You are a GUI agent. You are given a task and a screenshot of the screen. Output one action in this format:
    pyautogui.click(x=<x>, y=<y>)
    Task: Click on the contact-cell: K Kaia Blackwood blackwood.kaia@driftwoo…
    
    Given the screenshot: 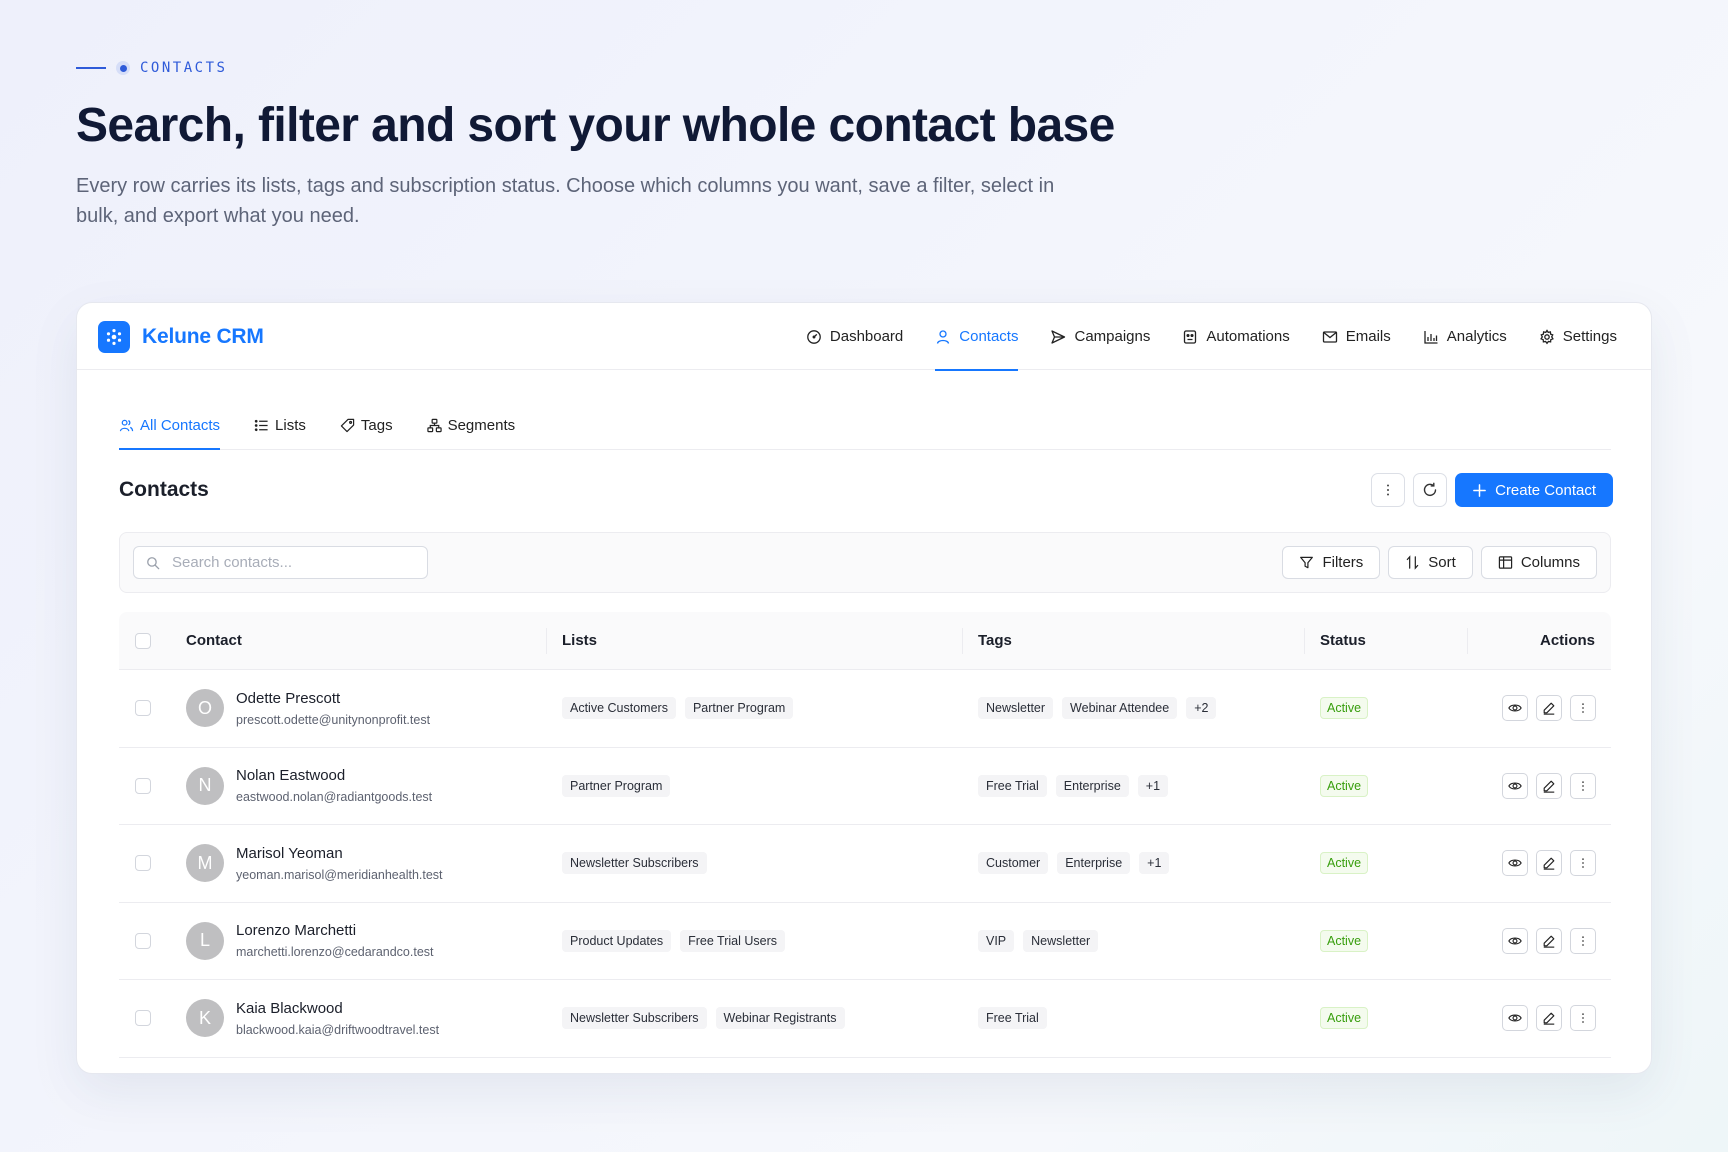 What is the action you would take?
    pyautogui.click(x=312, y=1018)
    